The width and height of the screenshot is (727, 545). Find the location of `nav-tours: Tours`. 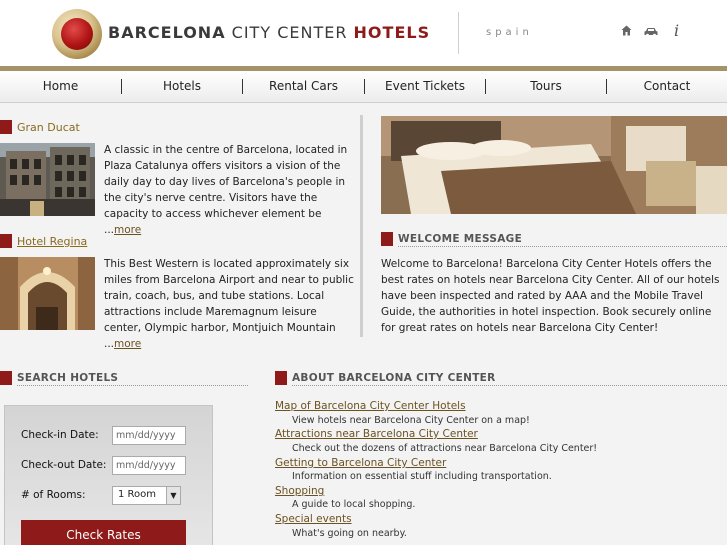

nav-tours: Tours is located at coordinates (546, 87).